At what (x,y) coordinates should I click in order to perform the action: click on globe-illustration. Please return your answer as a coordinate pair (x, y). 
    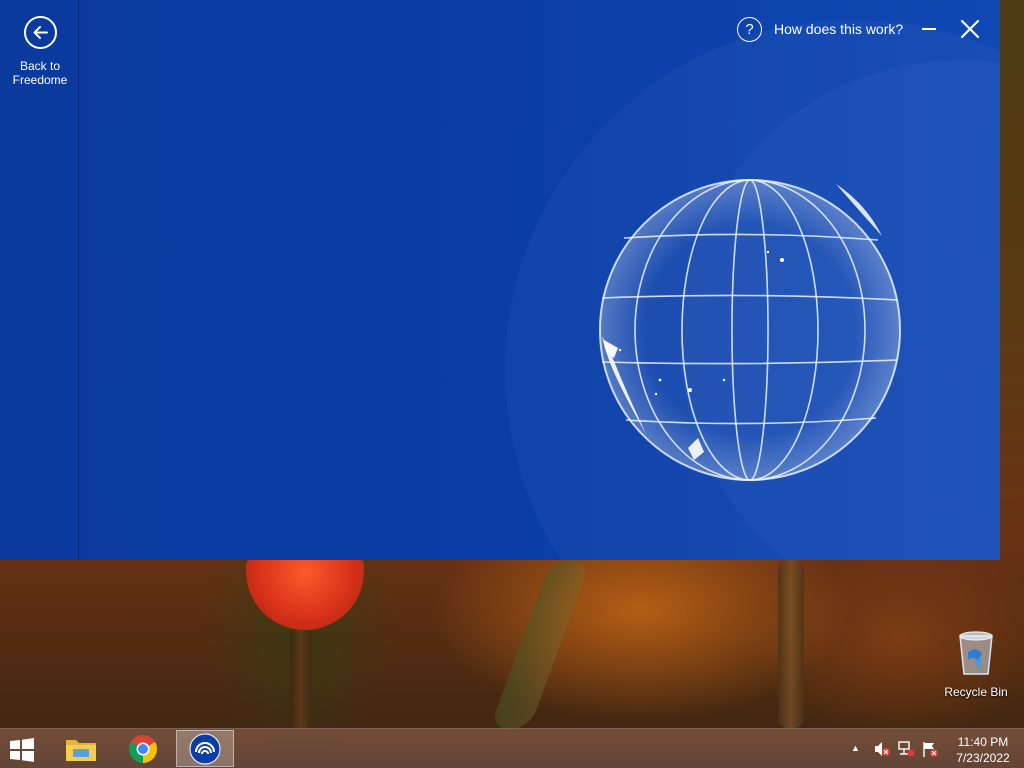
    Looking at the image, I should click on (750, 330).